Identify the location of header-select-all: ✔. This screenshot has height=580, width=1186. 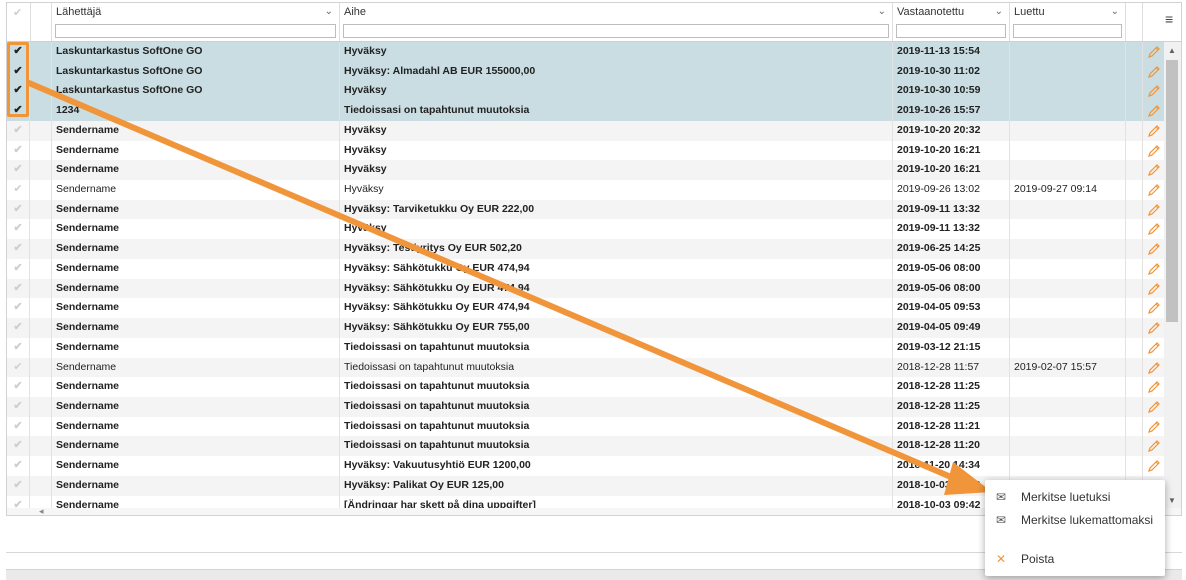
(19, 22).